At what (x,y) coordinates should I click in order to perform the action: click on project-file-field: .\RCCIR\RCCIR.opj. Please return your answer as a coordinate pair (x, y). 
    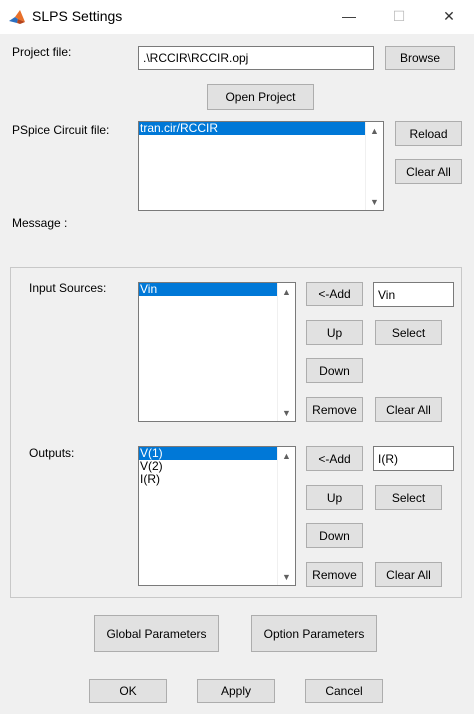
    Looking at the image, I should click on (256, 58).